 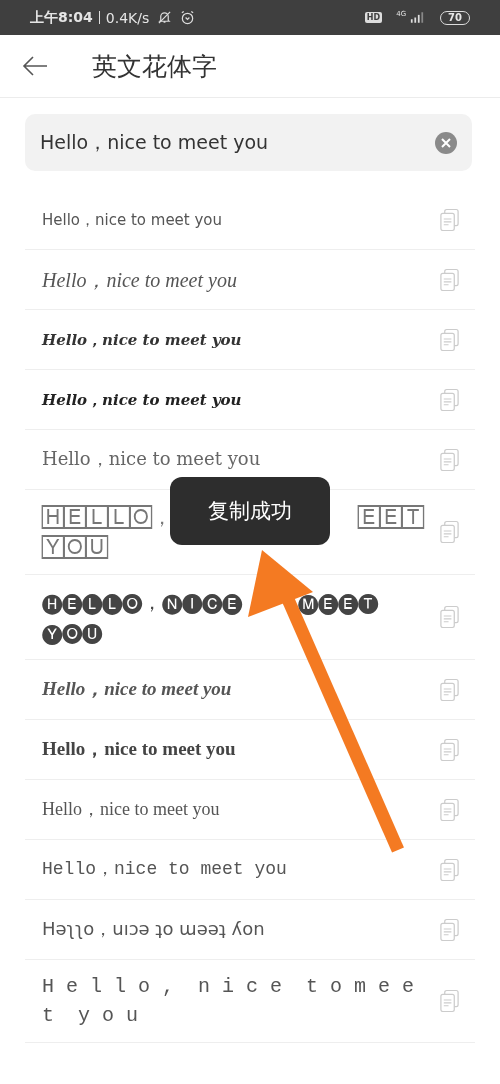 I want to click on styled-text: 🄴🄴🅃, so click(x=391, y=517).